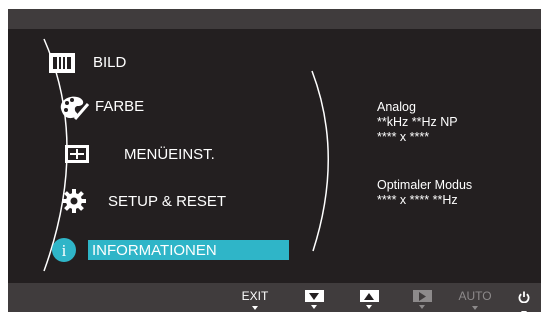 The height and width of the screenshot is (312, 542). I want to click on menu-item-label: SETUP & RESET, so click(167, 201).